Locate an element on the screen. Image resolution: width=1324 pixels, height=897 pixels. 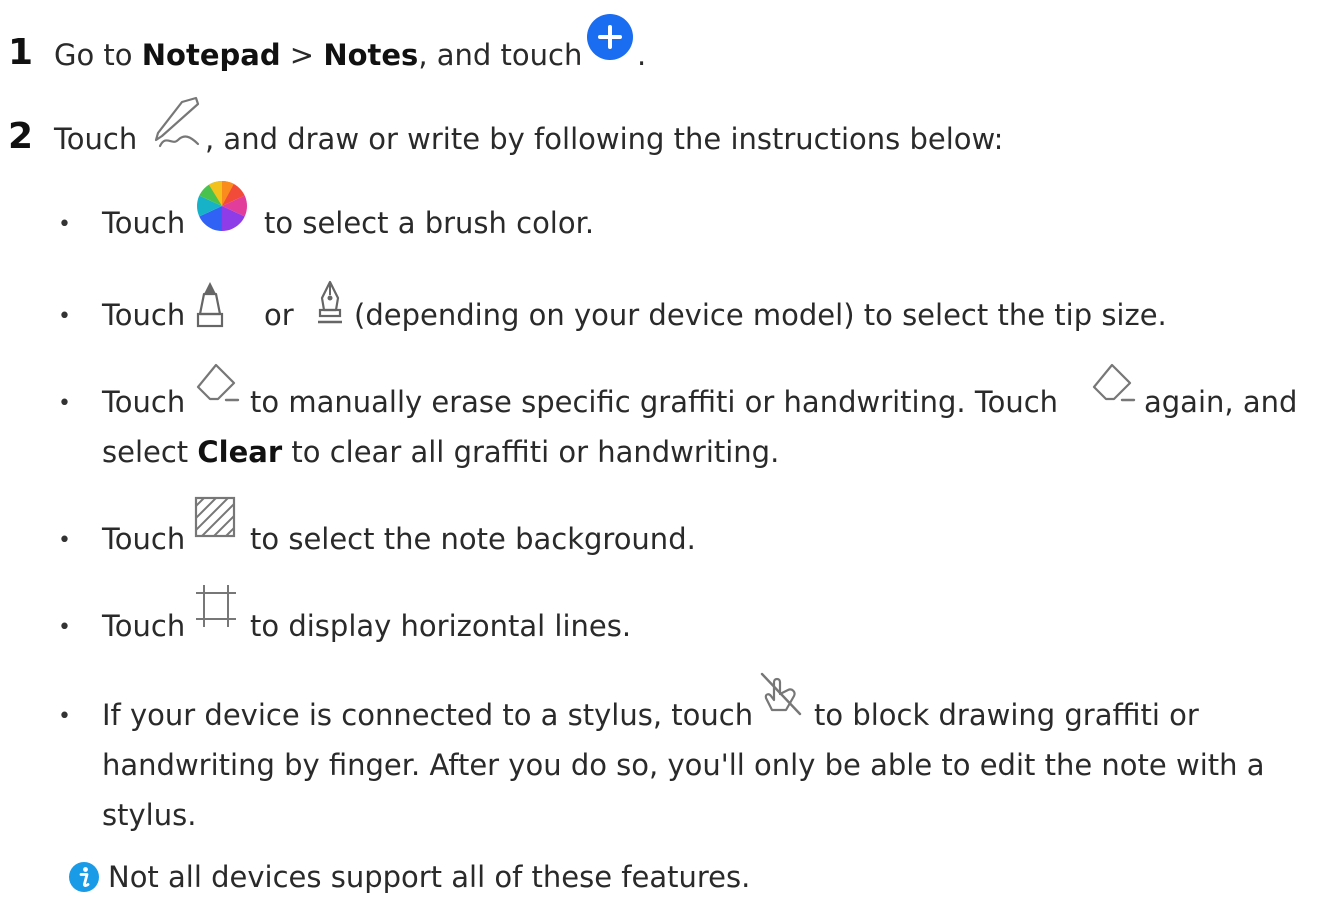
app-name: Notepad is located at coordinates (211, 55).